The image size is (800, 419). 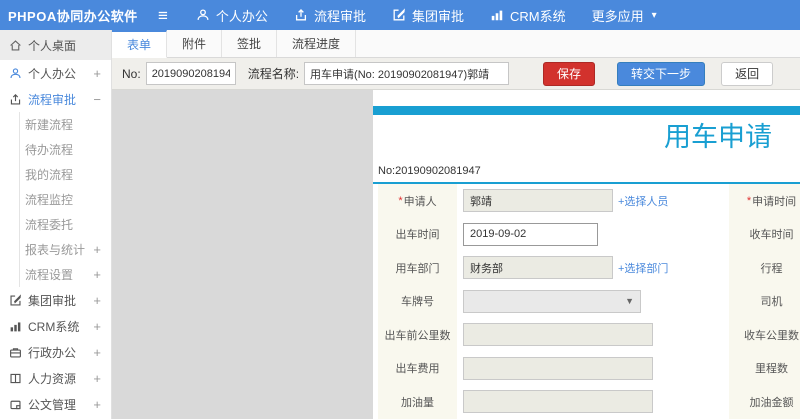 What do you see at coordinates (417, 402) in the screenshot?
I see `fuel-amount-label: 加油量` at bounding box center [417, 402].